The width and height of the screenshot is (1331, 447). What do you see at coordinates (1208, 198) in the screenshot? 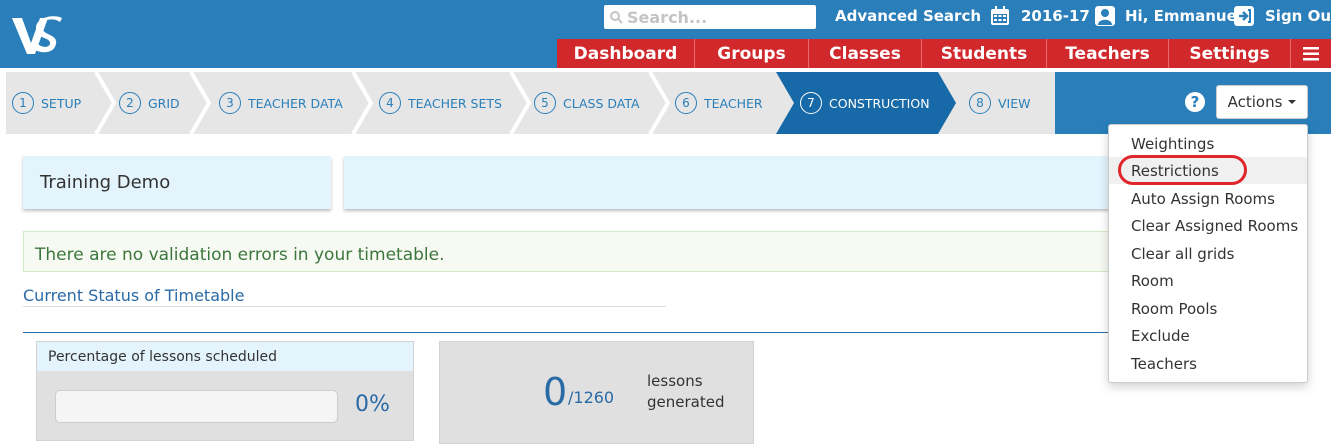
I see `menu-item-auto-assign-rooms: Auto Assign Rooms` at bounding box center [1208, 198].